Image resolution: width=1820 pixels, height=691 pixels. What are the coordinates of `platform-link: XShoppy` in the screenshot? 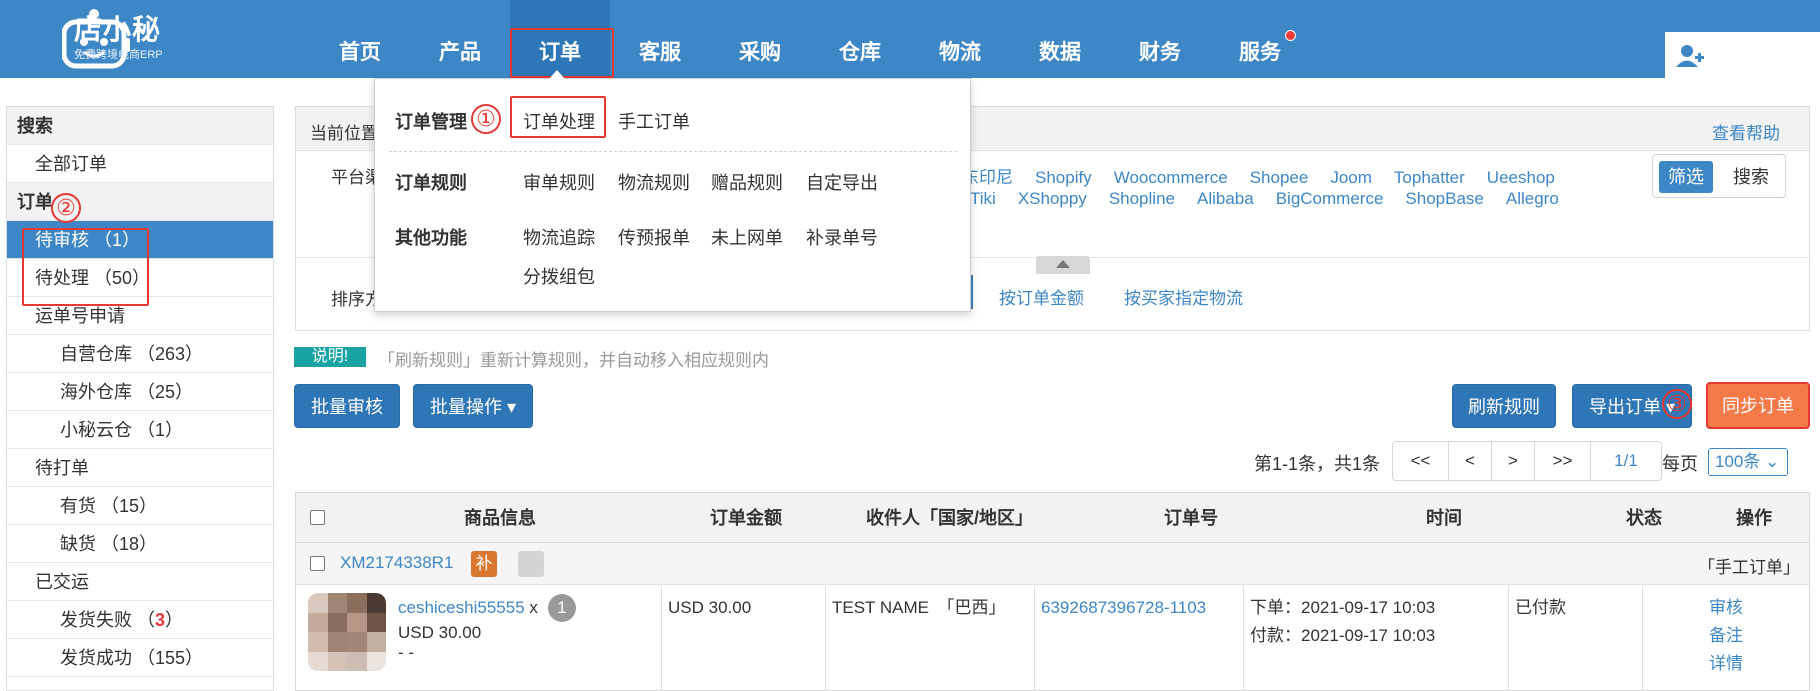 It's located at (1052, 198).